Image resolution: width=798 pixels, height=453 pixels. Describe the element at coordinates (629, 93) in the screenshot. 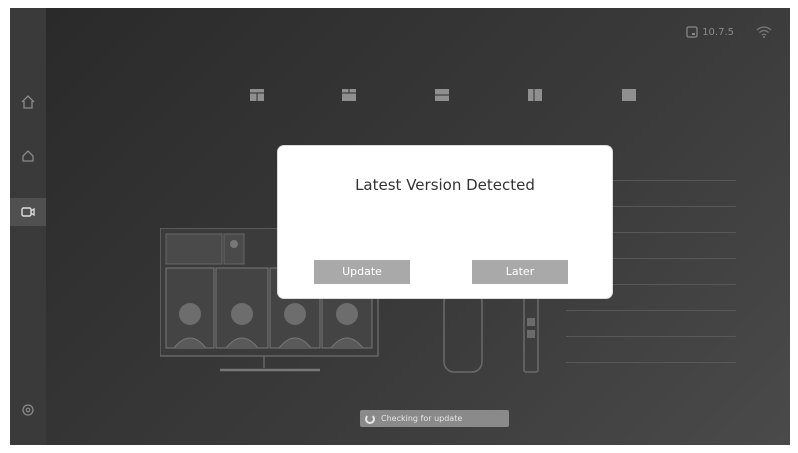

I see `layout-full-icon` at that location.